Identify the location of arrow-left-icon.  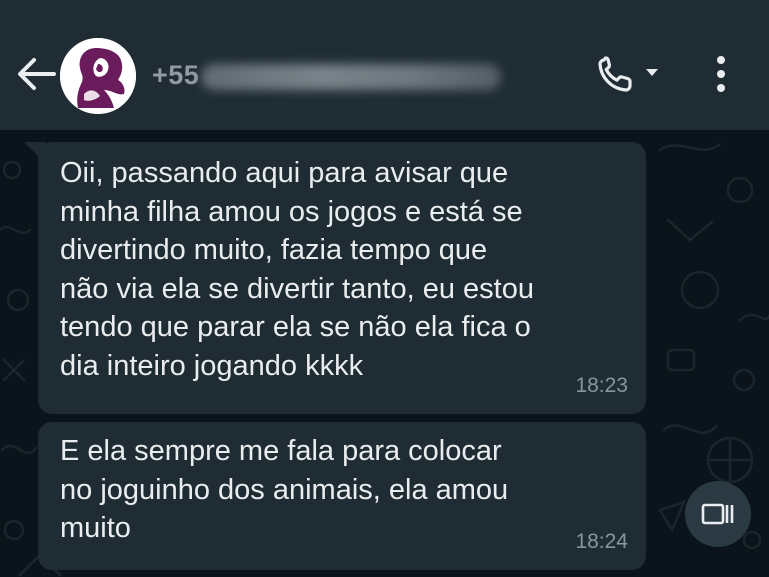
(37, 74).